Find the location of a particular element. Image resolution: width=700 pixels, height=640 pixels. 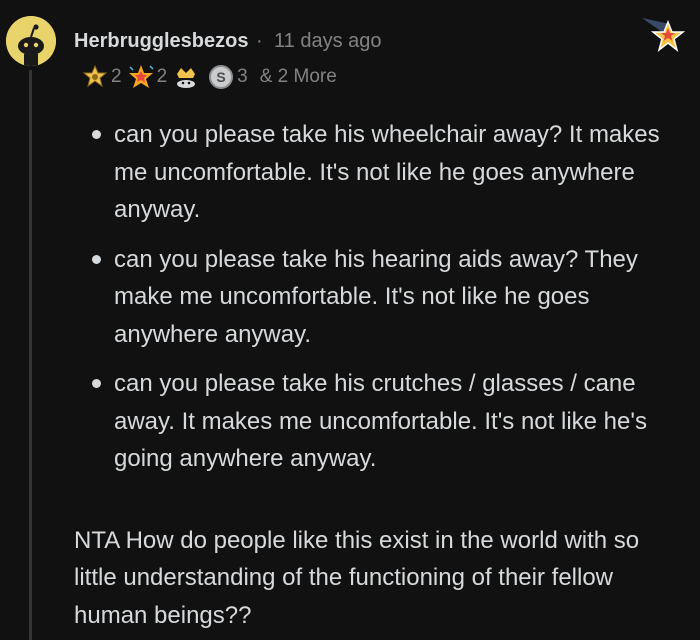

thread-line is located at coordinates (30, 355).